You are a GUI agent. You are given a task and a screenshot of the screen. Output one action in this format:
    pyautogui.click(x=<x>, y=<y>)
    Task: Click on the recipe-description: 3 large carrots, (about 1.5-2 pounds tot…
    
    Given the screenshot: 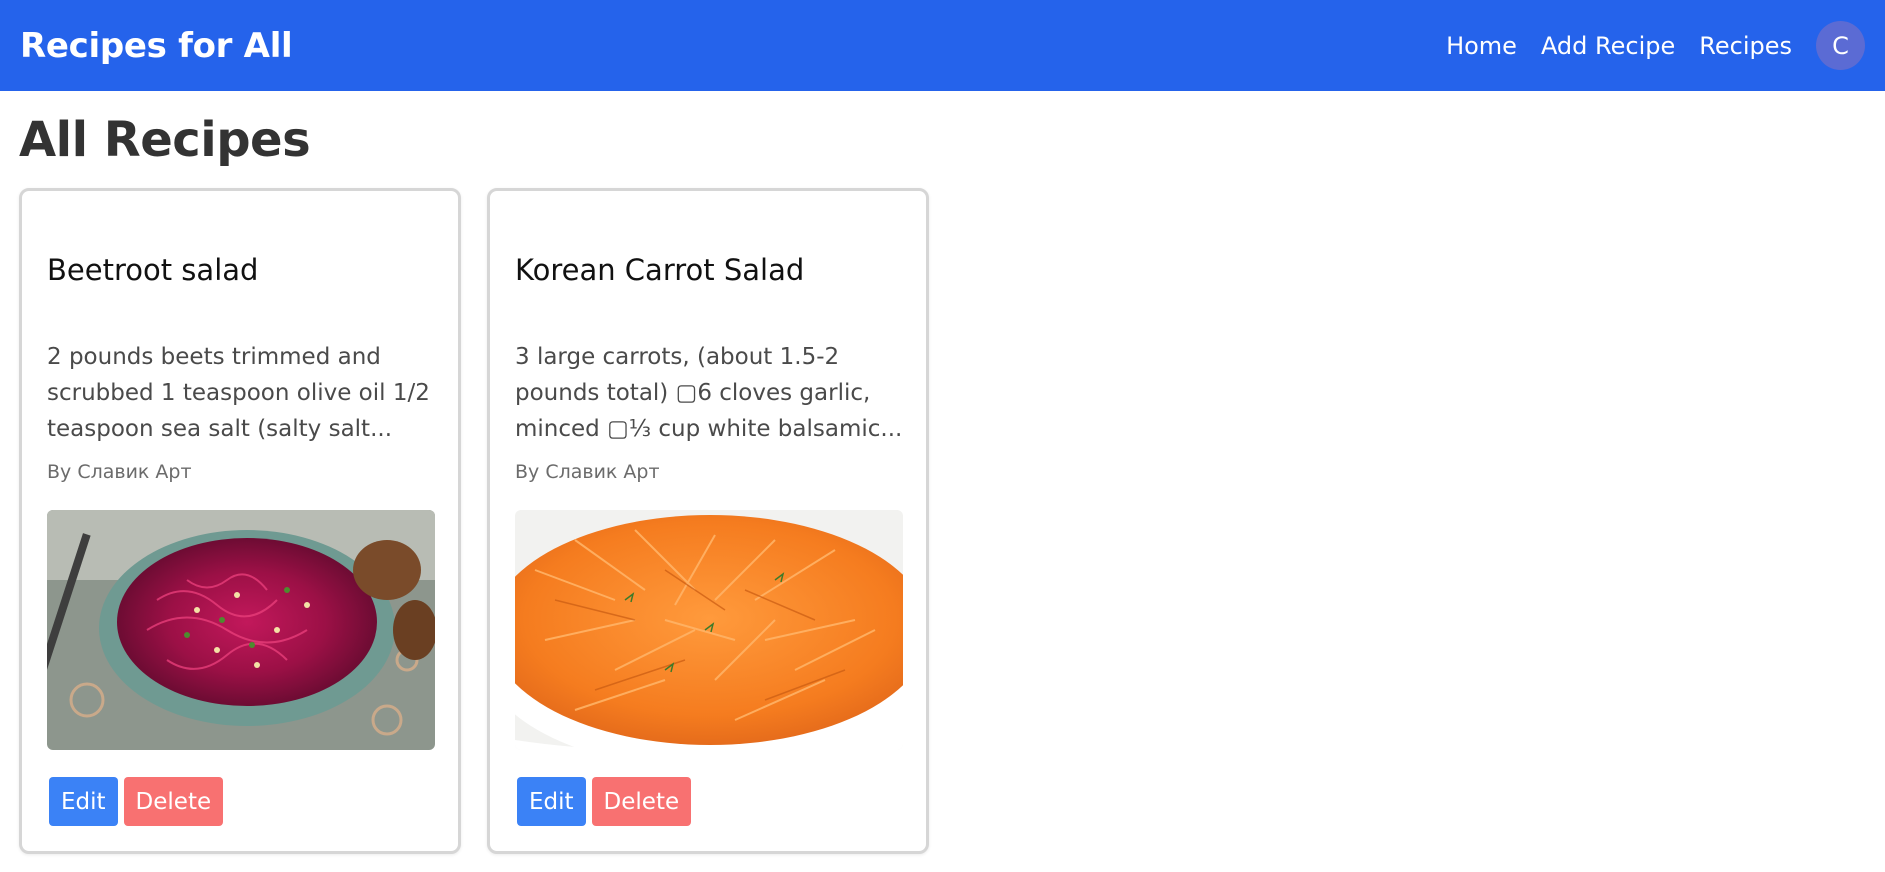 What is the action you would take?
    pyautogui.click(x=709, y=393)
    